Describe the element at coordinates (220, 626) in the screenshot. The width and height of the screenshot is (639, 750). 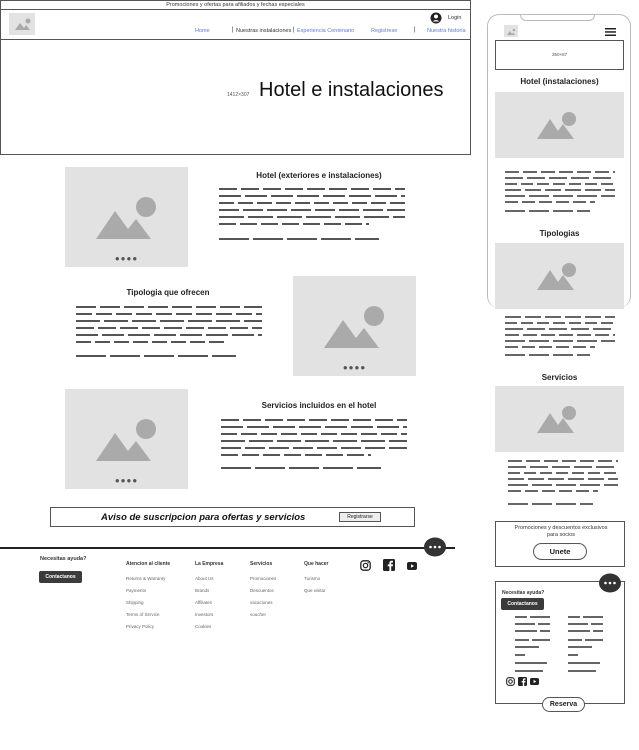
I see `footer-link: Cookies` at that location.